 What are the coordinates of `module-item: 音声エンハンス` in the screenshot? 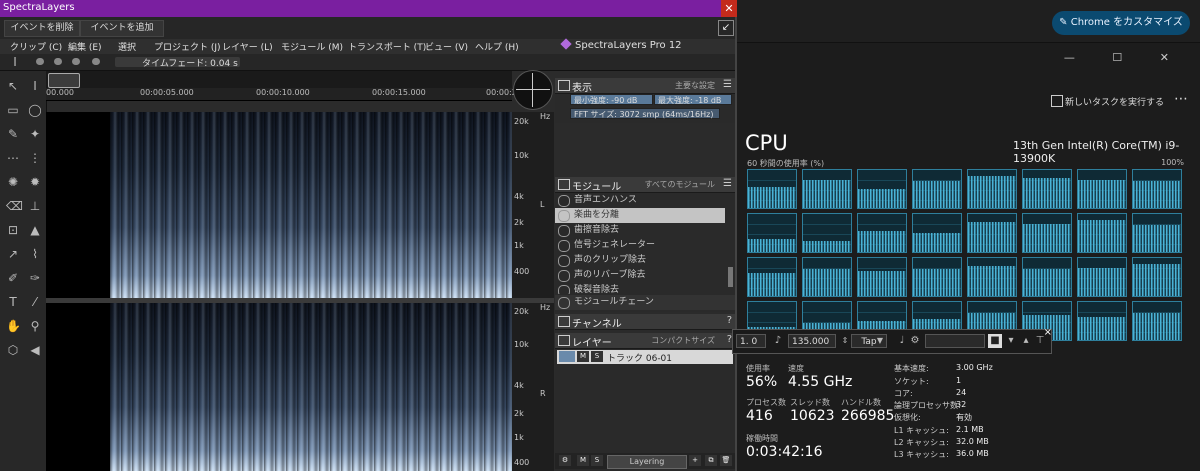 It's located at (640, 200).